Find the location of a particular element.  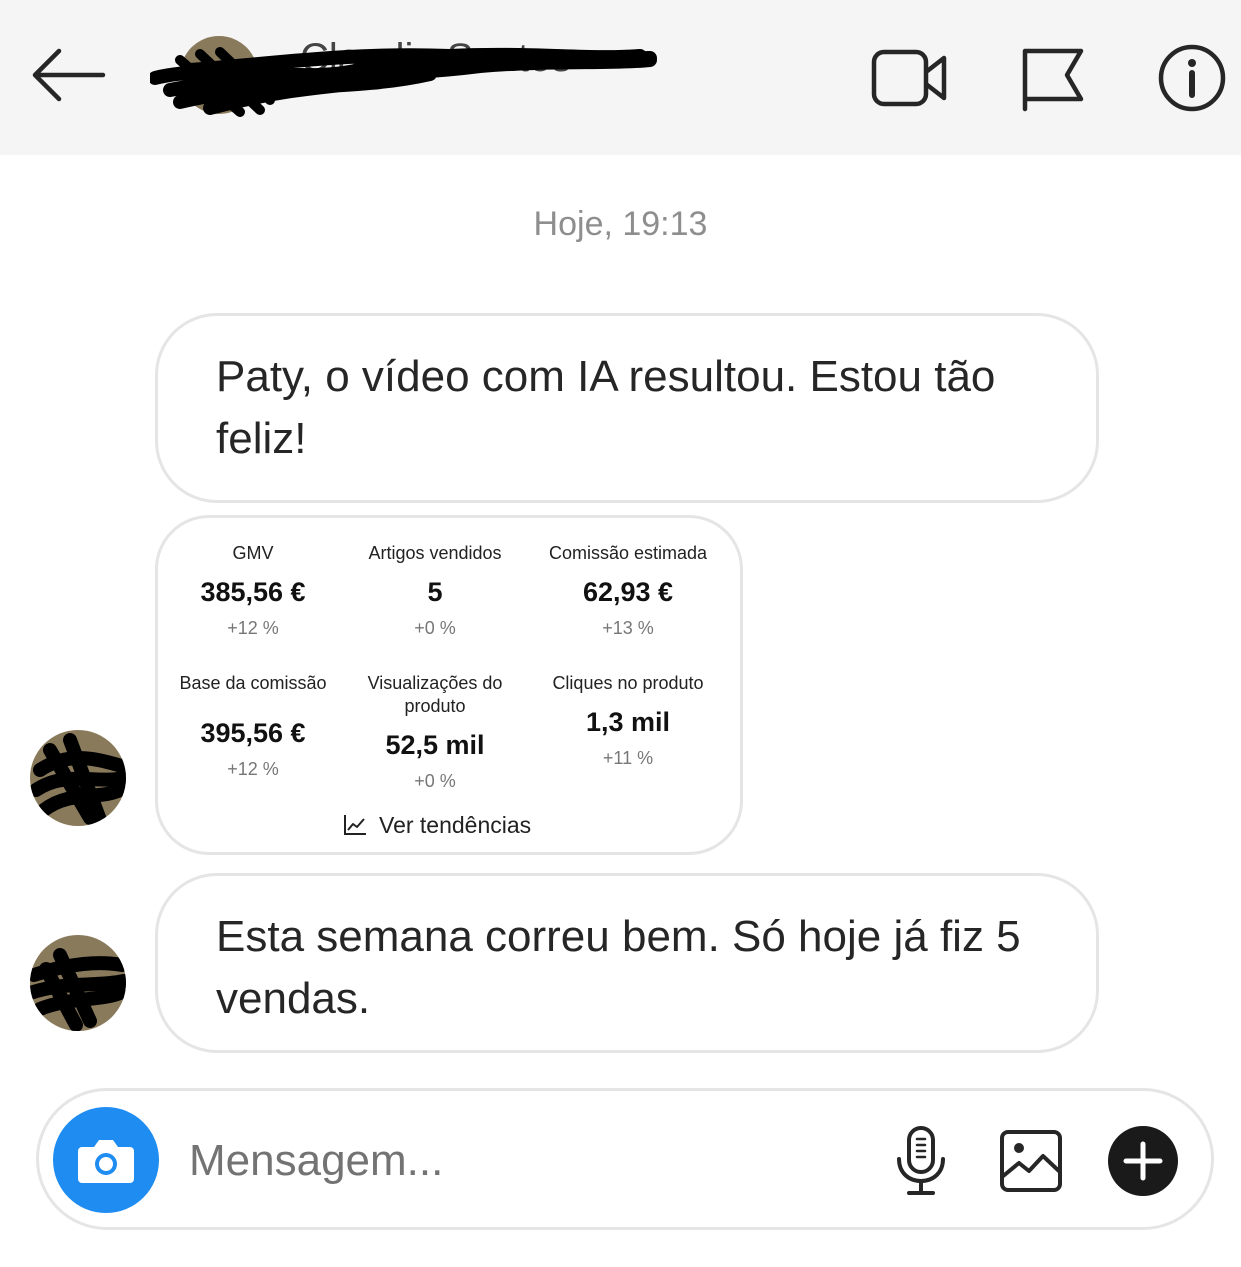

stat-label: Visualizações do produto is located at coordinates (435, 694).